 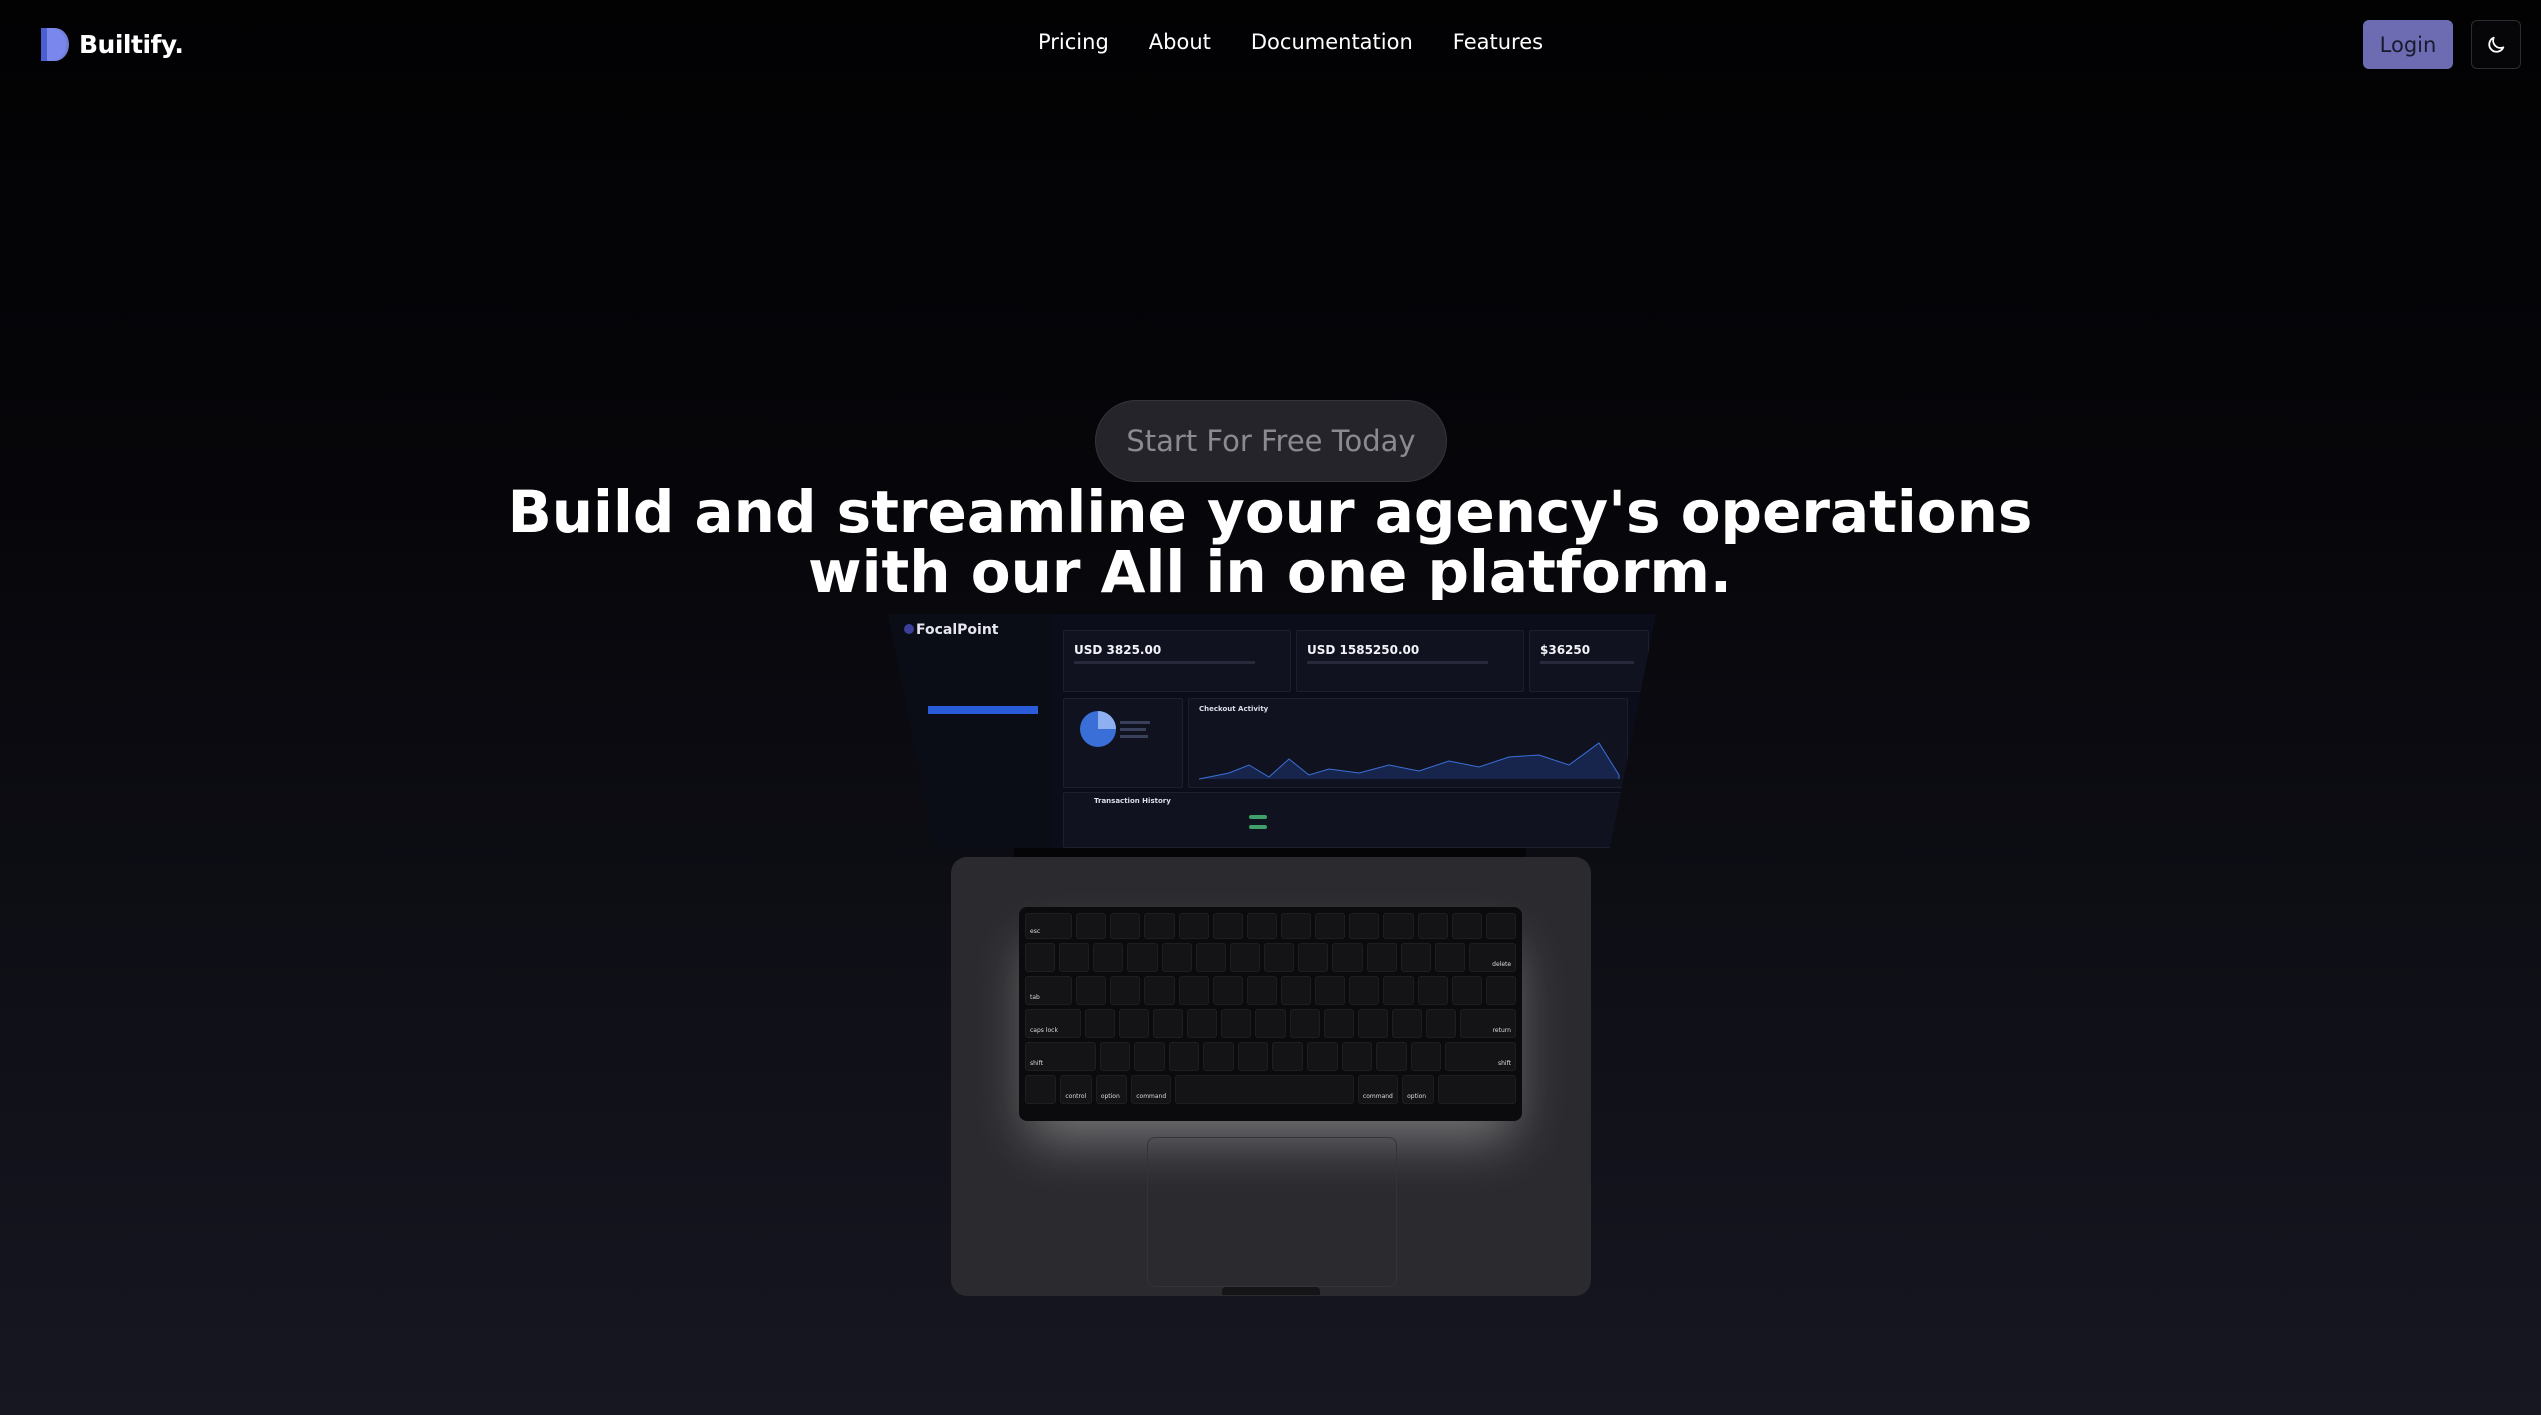 I want to click on key-shift-left: shift, so click(x=1060, y=1056).